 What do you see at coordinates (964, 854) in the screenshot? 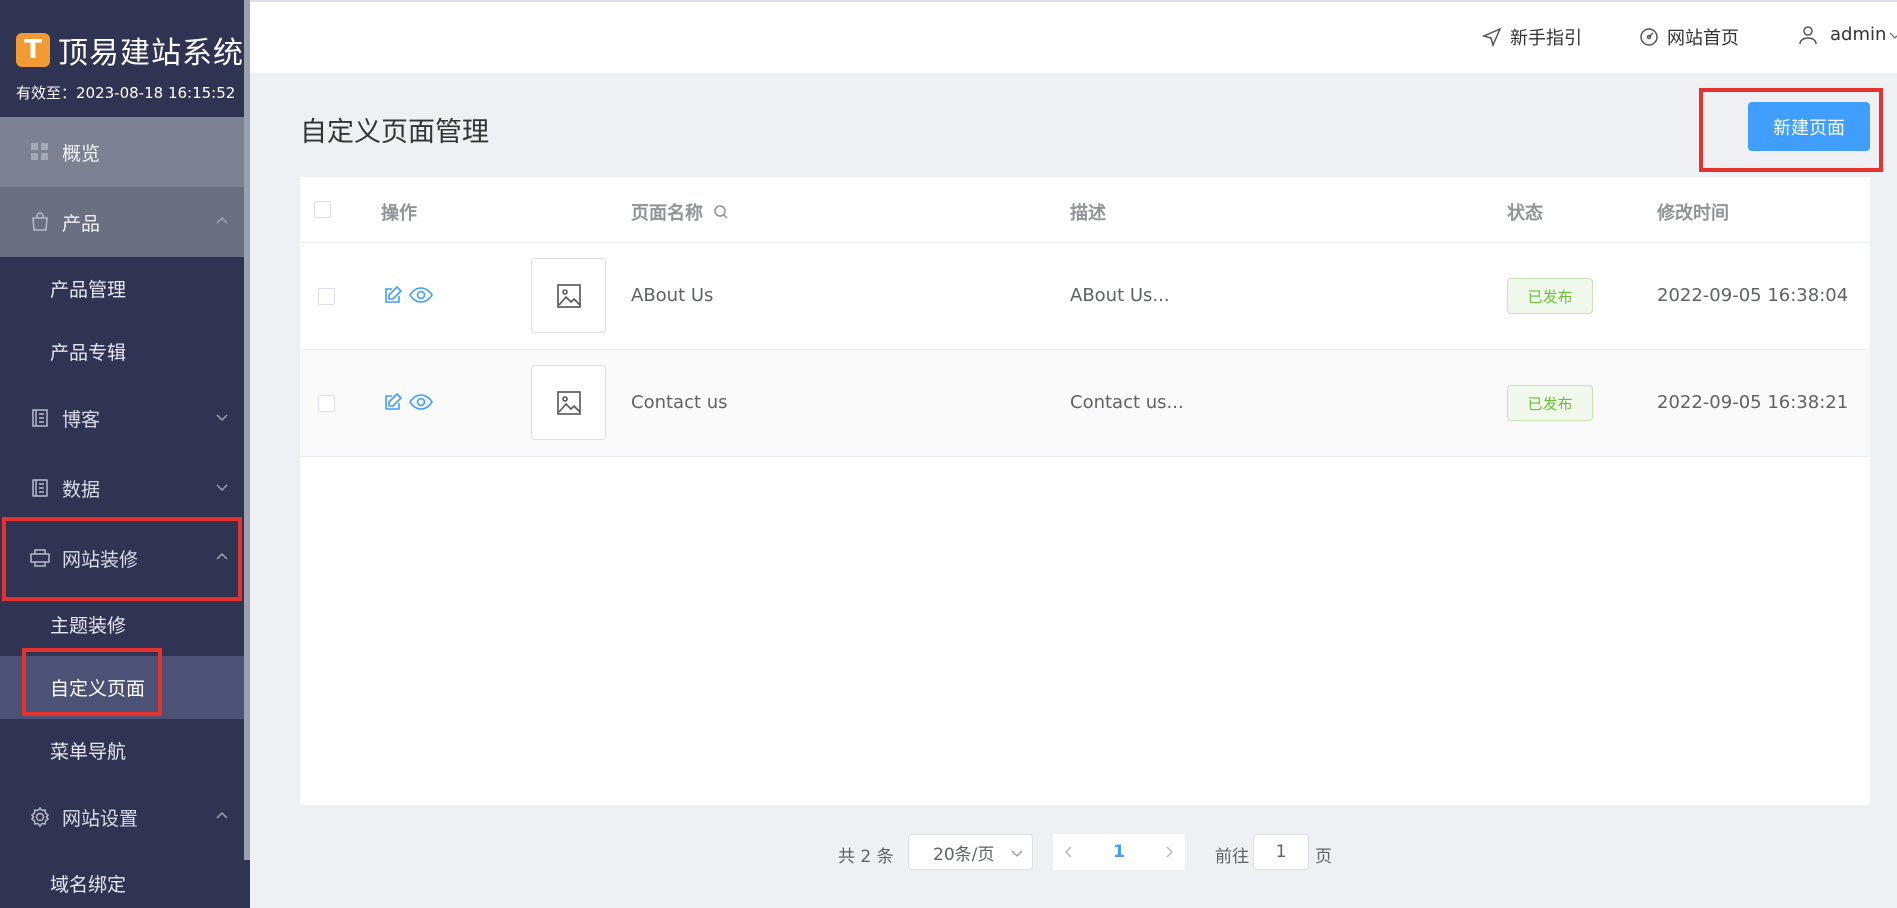
I see `page-size-value: 20条/页` at bounding box center [964, 854].